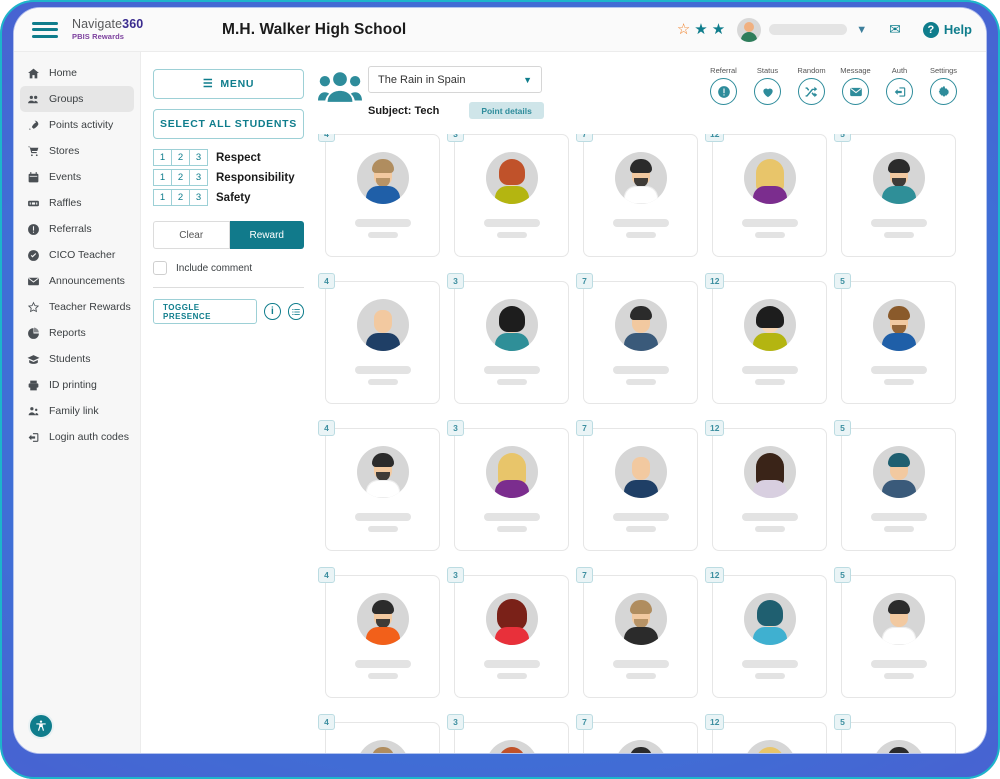 This screenshot has width=1000, height=779. Describe the element at coordinates (295, 311) in the screenshot. I see `list-circle-icon` at that location.